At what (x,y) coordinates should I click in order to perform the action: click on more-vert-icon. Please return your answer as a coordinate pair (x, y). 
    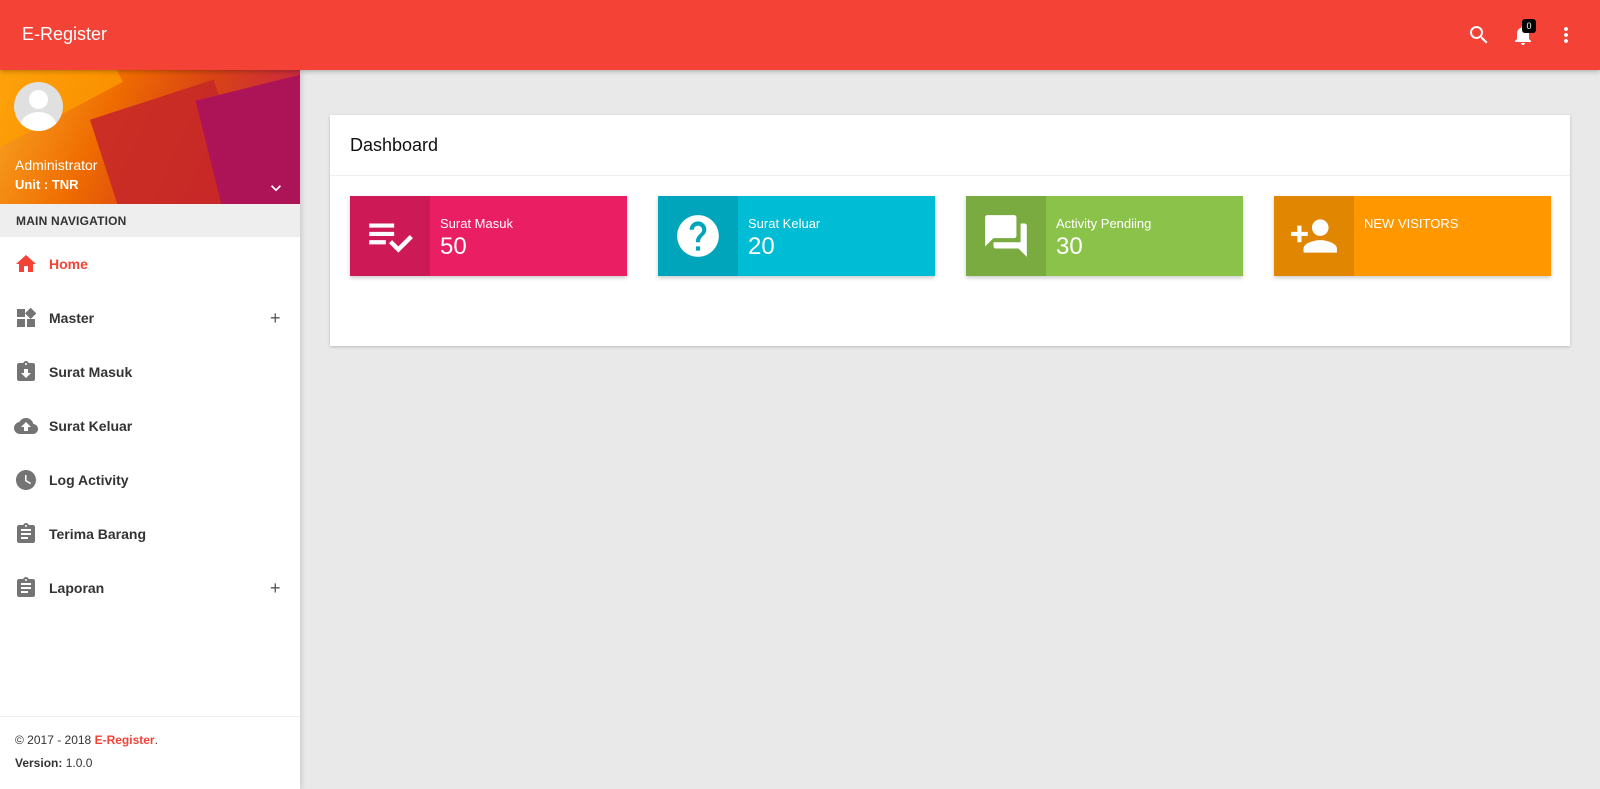
    Looking at the image, I should click on (1566, 35).